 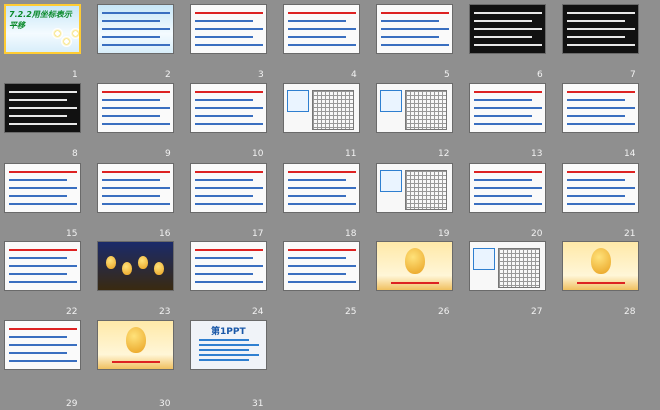 I want to click on slide-title: 7.2.2用坐标表示平移, so click(x=40, y=20).